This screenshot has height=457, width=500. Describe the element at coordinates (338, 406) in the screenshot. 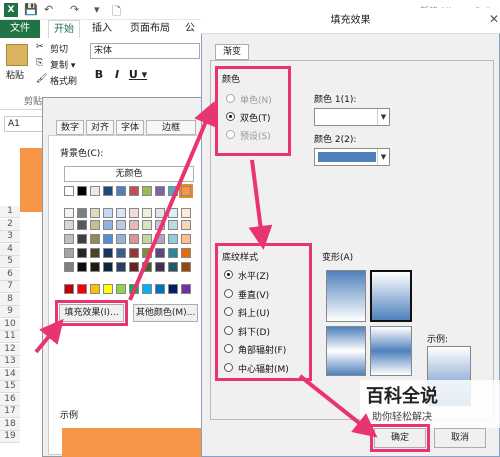

I see `arrow-to-ok` at that location.